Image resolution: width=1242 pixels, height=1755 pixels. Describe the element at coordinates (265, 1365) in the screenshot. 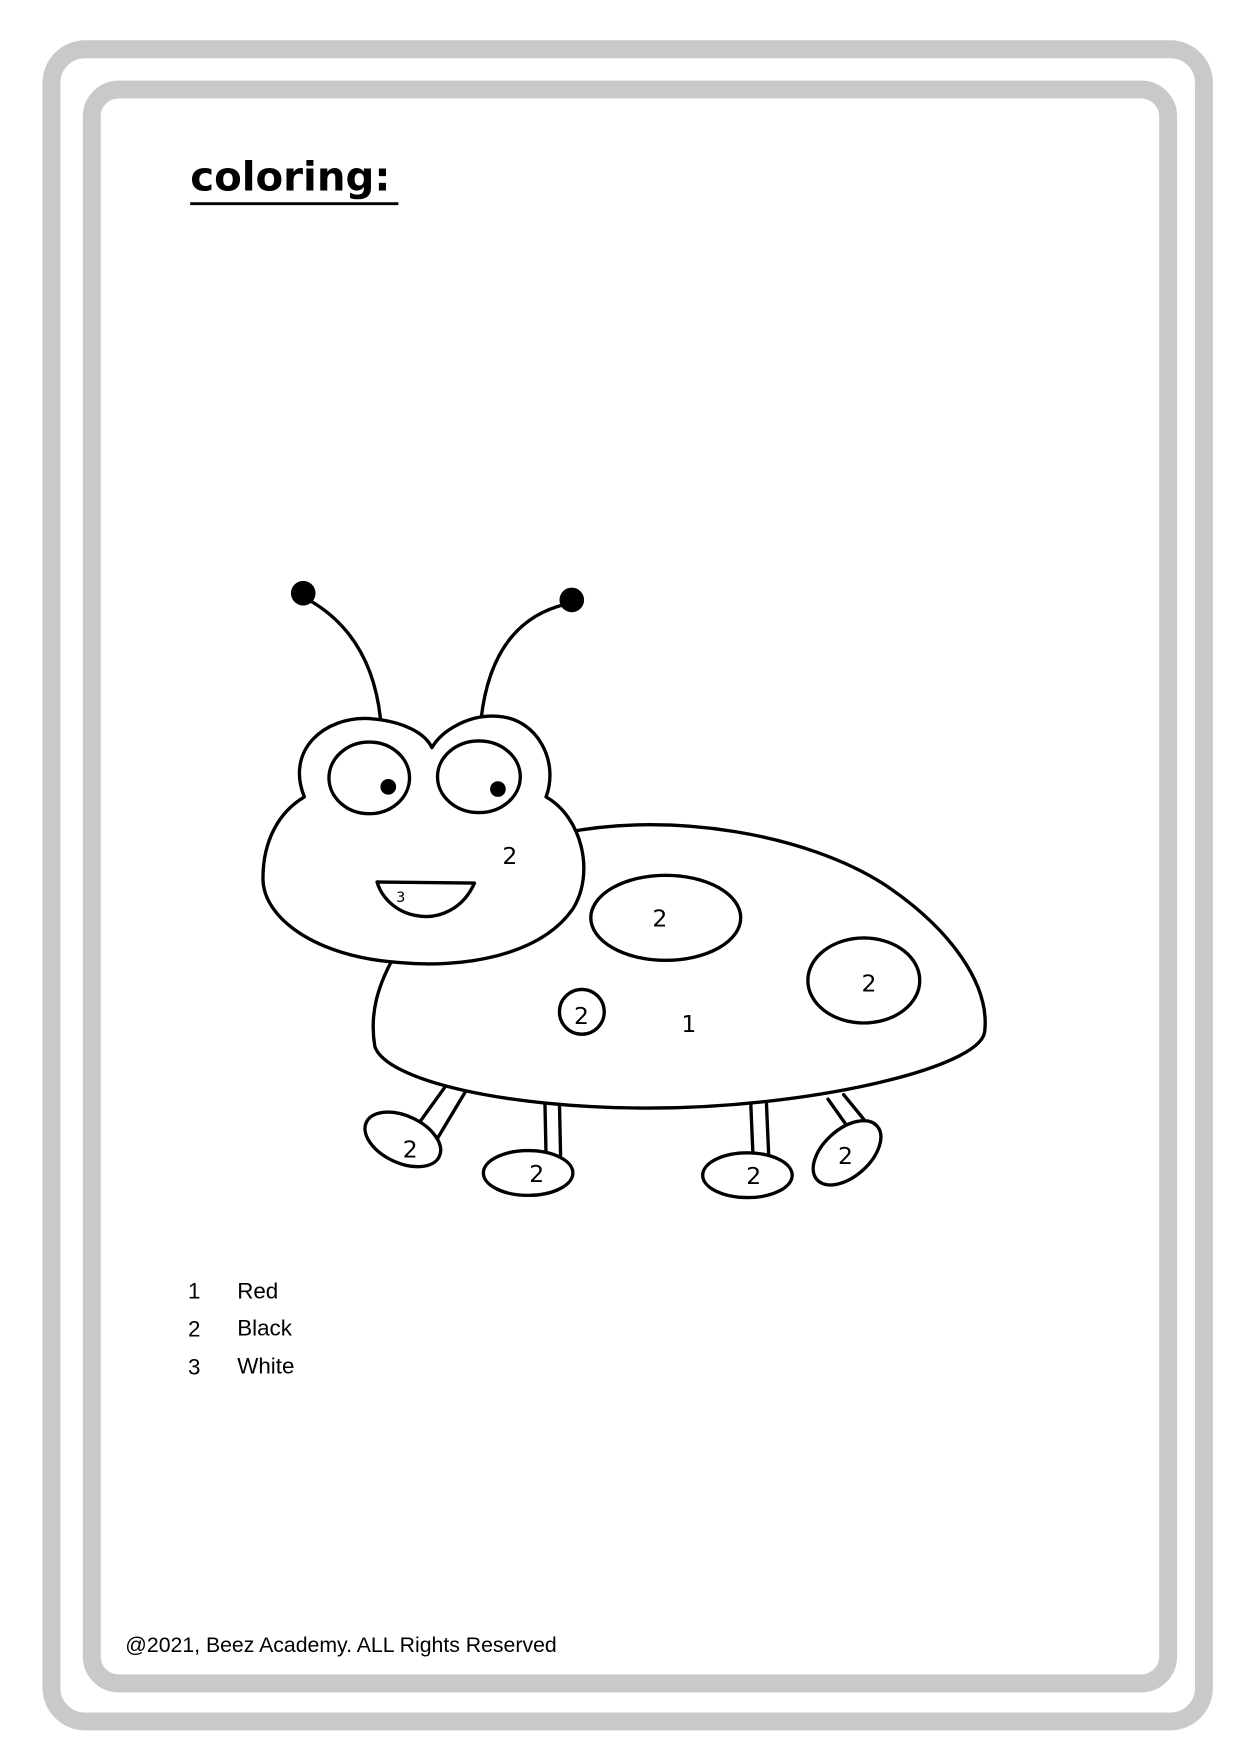

I see `legend-color: White` at that location.